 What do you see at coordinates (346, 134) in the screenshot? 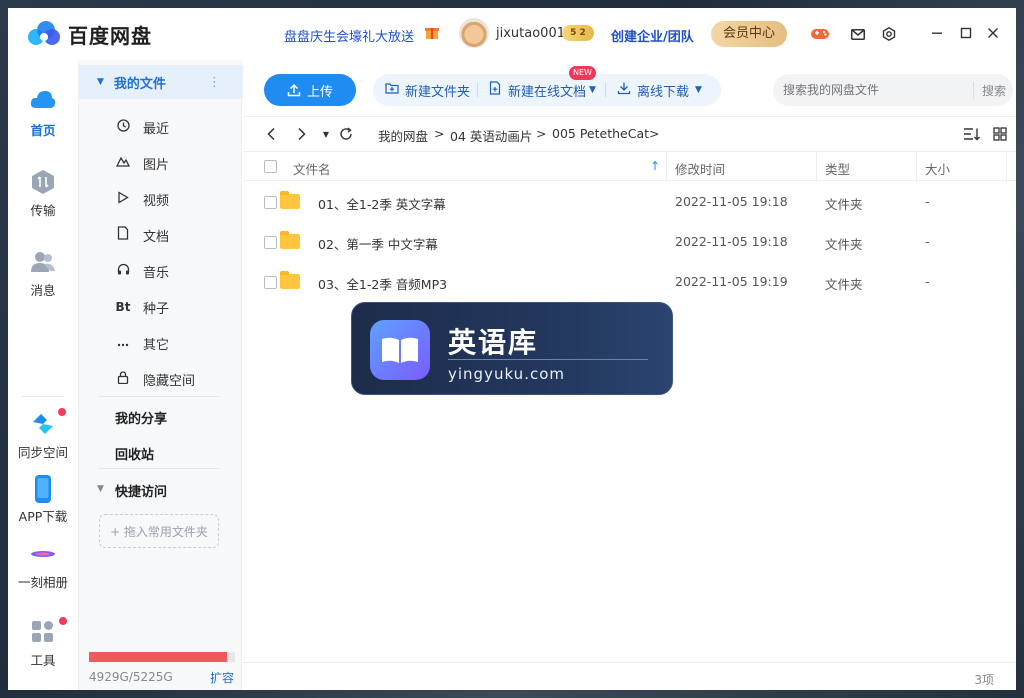
I see `refresh-icon` at bounding box center [346, 134].